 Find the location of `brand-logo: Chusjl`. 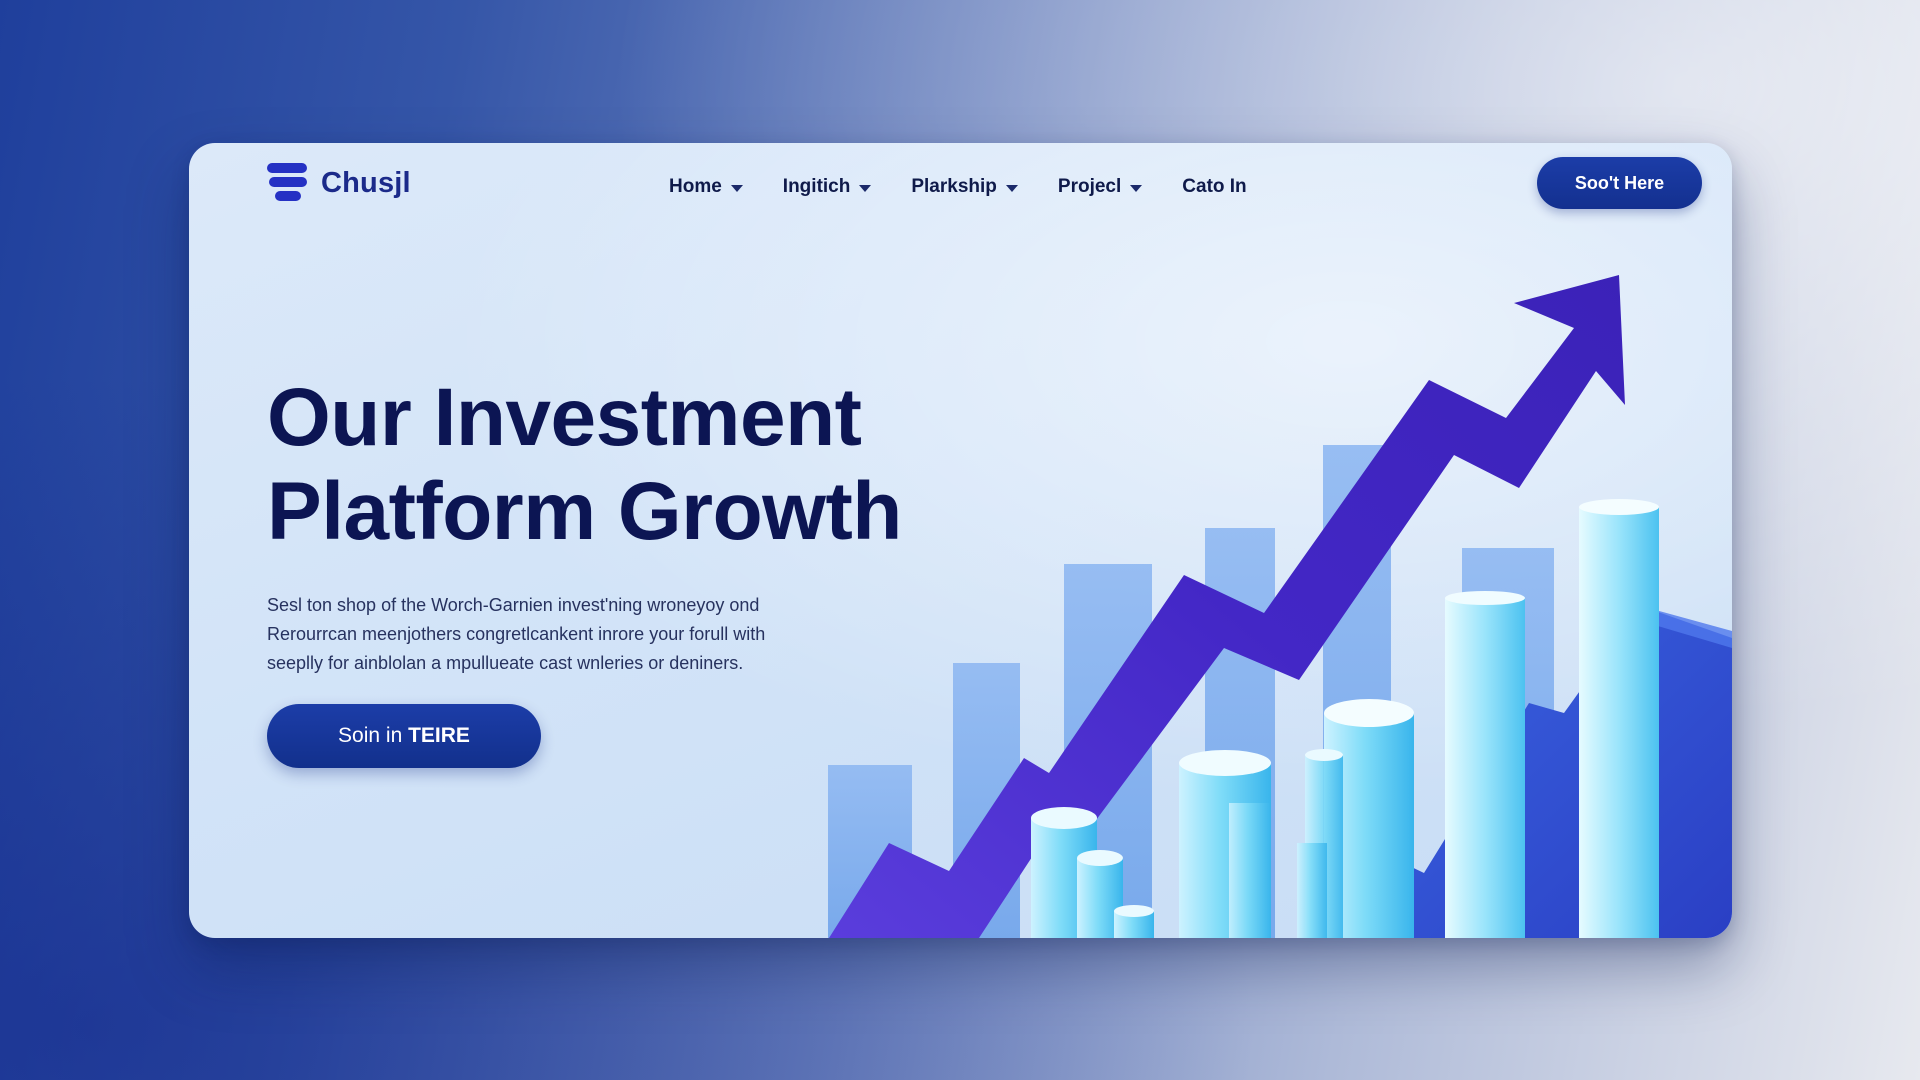

brand-logo: Chusjl is located at coordinates (339, 183).